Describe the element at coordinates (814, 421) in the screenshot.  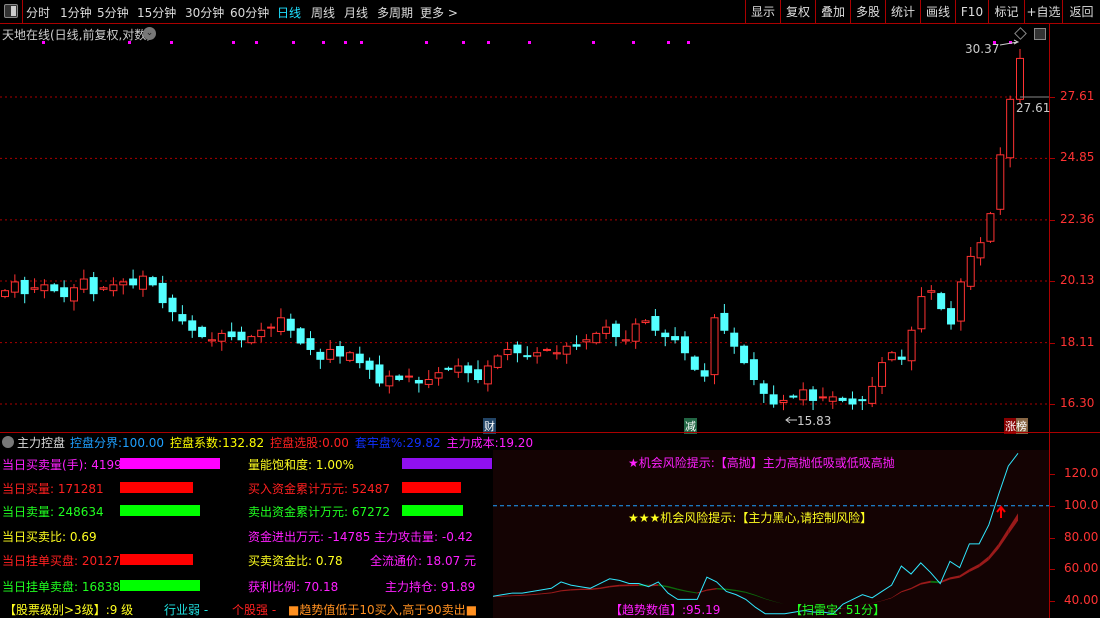
I see `low-price-label: 15.83` at that location.